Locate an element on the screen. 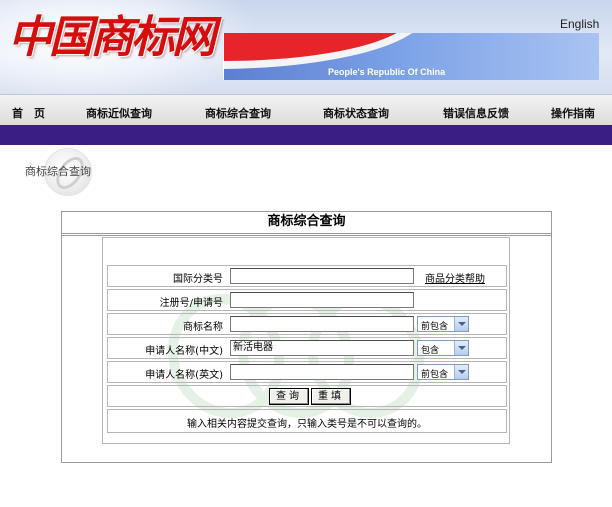 The width and height of the screenshot is (612, 507). search-hint: 输入相关内容提交查询，只输入类号是不可以查询的。 is located at coordinates (307, 424).